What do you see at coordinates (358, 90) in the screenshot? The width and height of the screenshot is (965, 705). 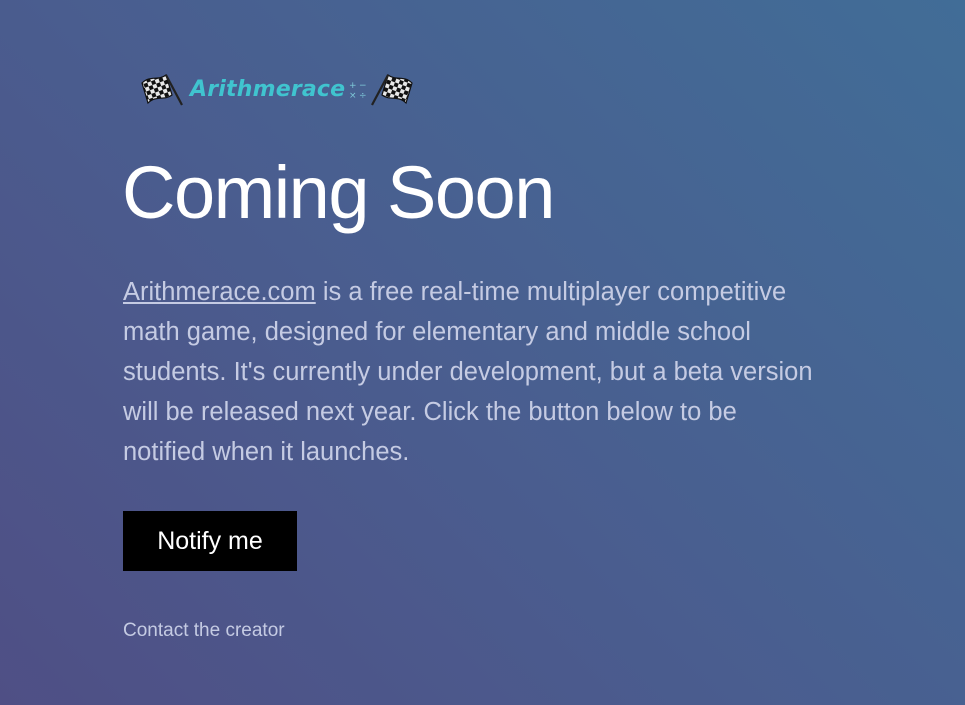 I see `math-operators-icon: + − × ÷` at bounding box center [358, 90].